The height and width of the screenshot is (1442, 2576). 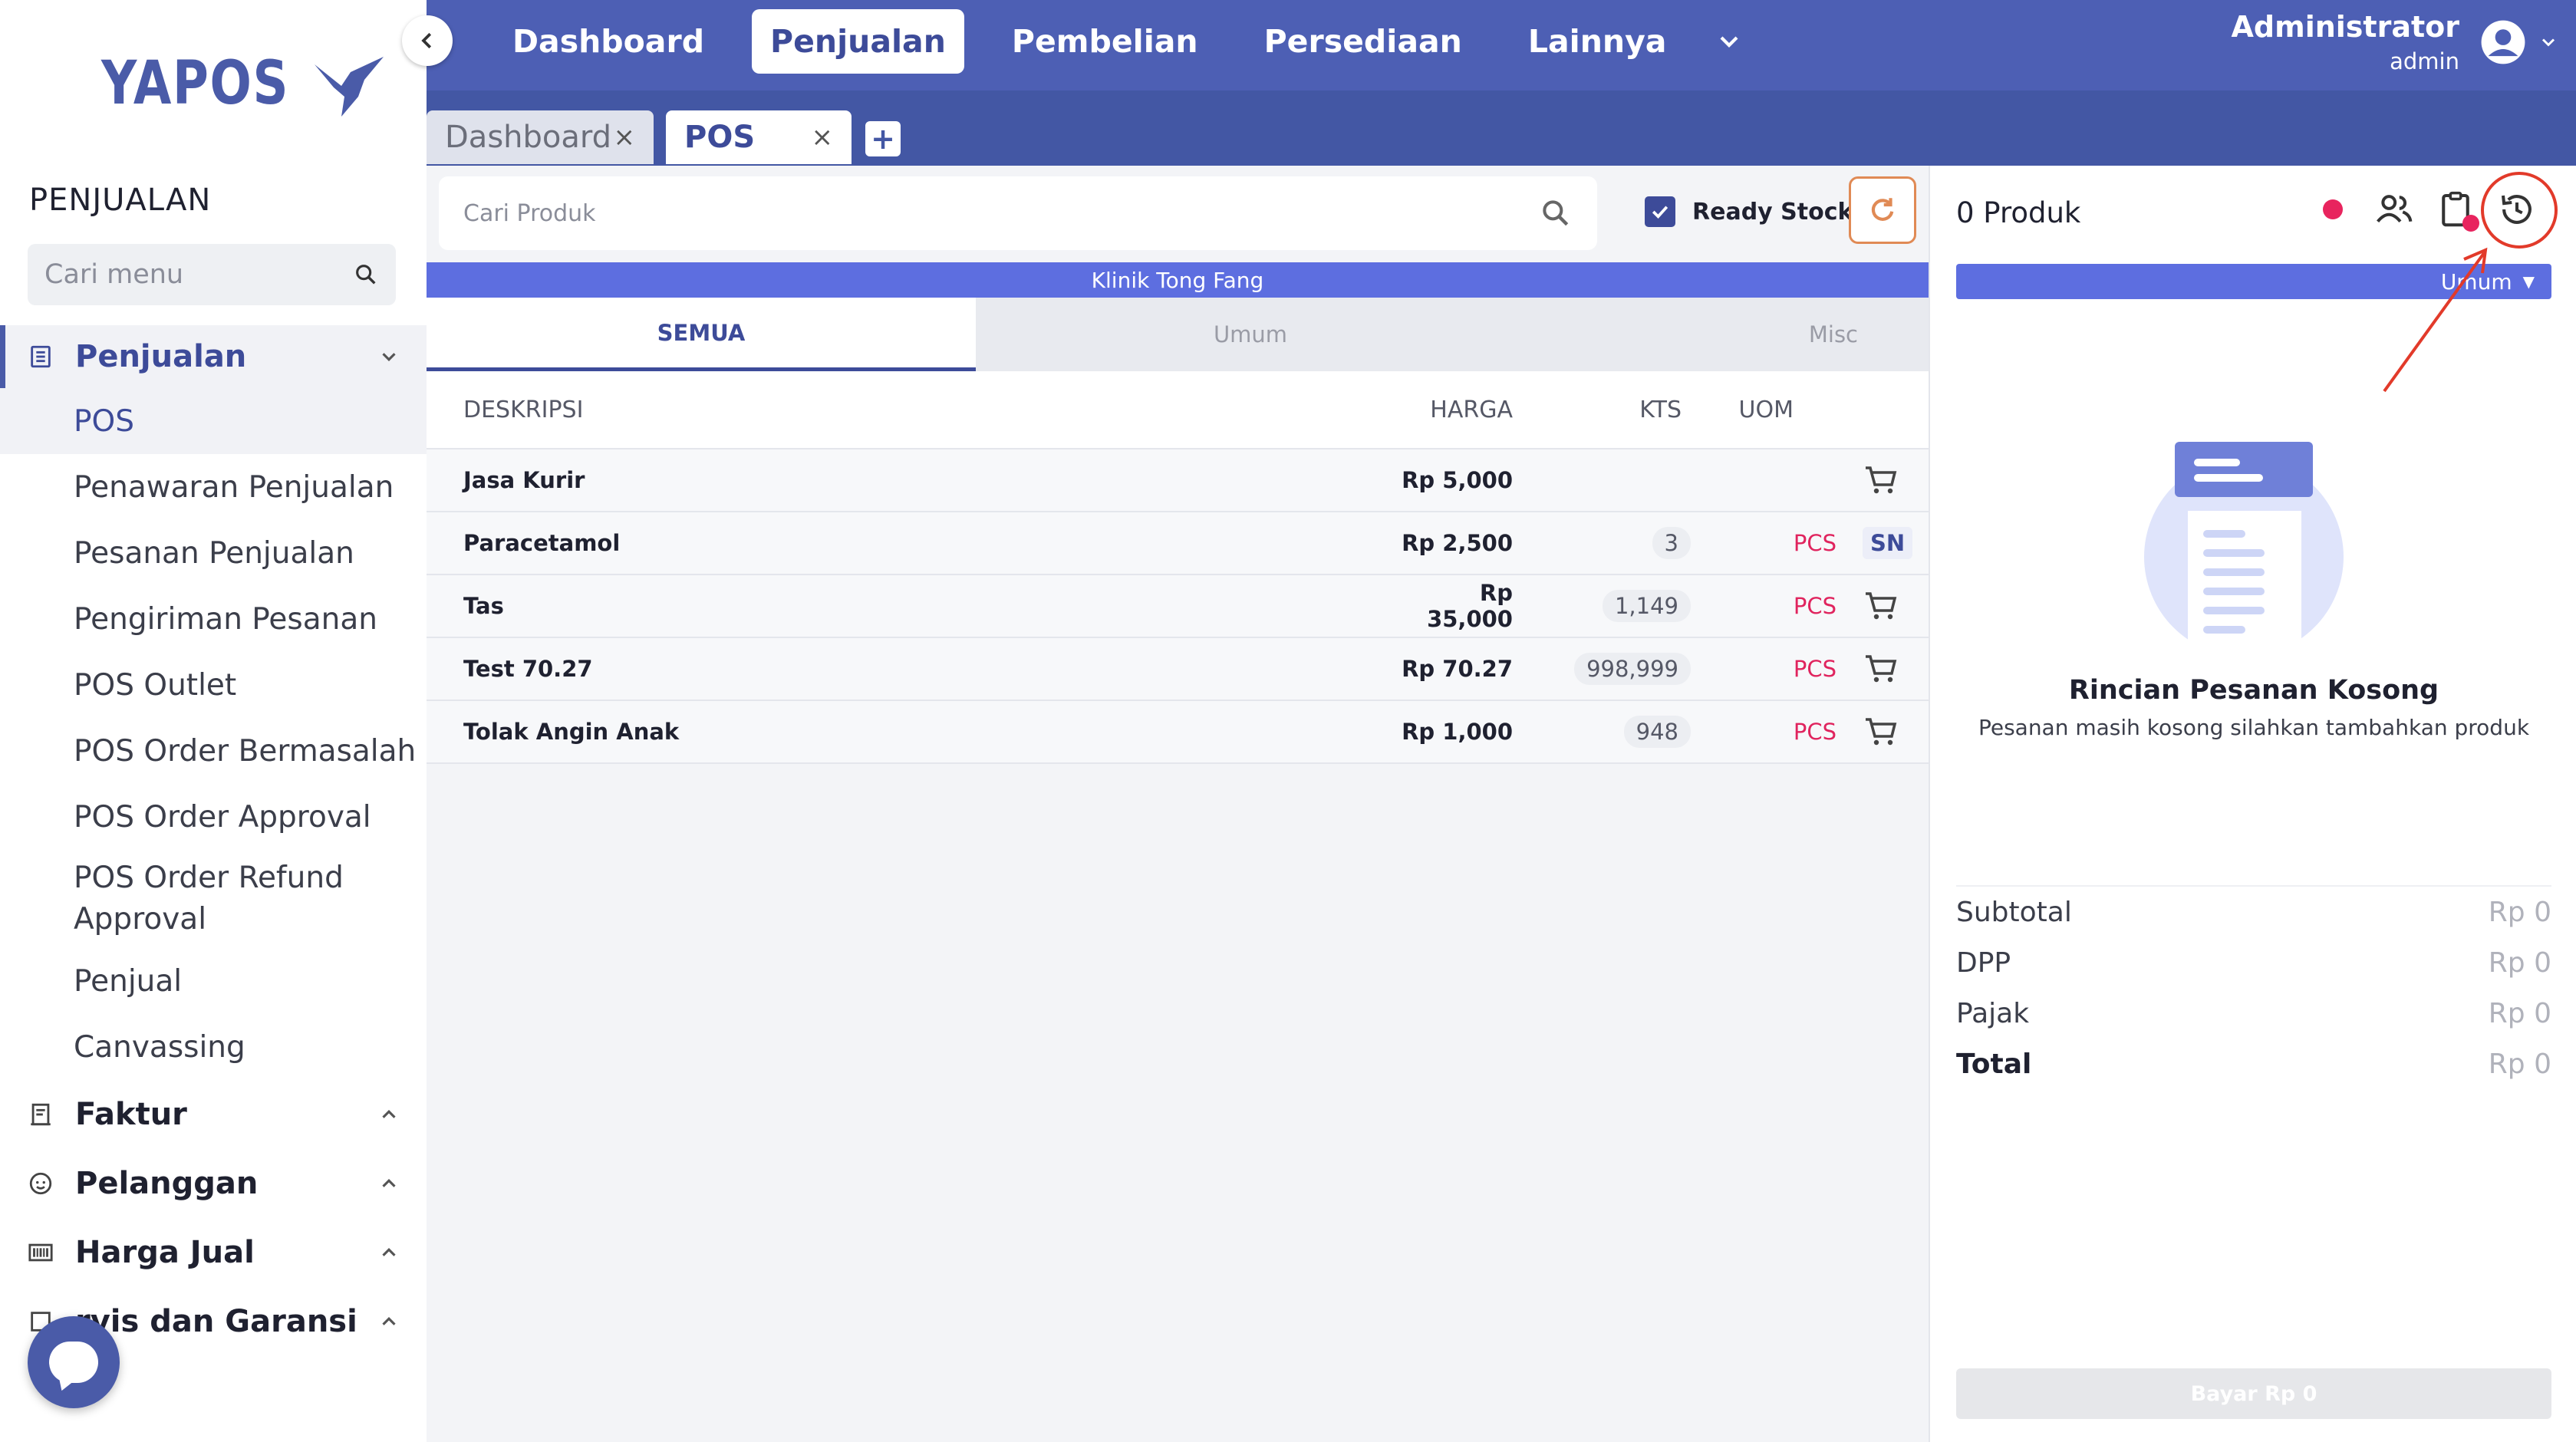 I want to click on order-product-count: 0 Produk, so click(x=2018, y=213).